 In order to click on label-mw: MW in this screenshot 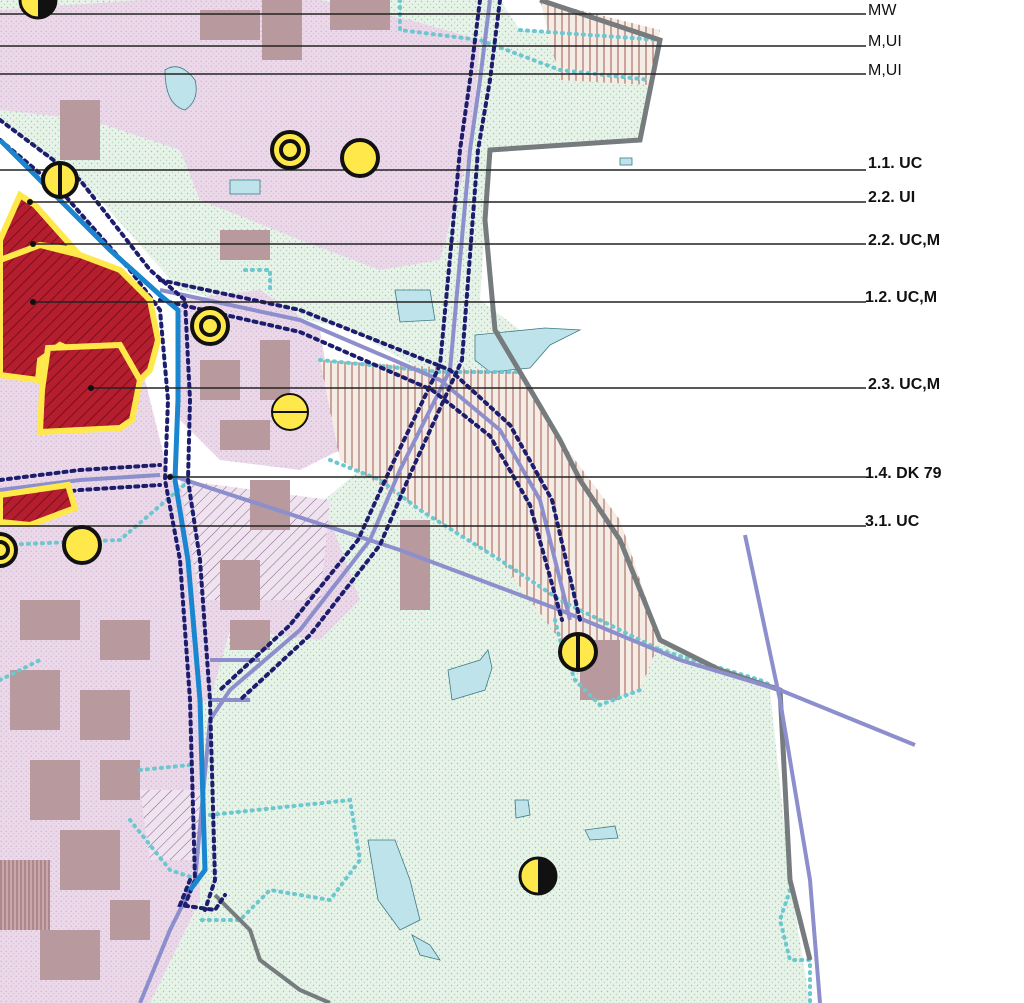, I will do `click(882, 10)`.